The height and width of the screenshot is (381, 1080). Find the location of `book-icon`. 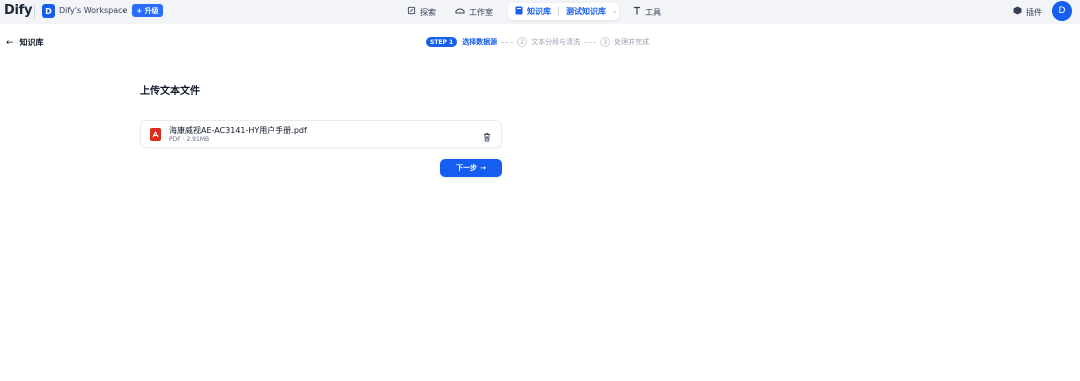

book-icon is located at coordinates (519, 12).